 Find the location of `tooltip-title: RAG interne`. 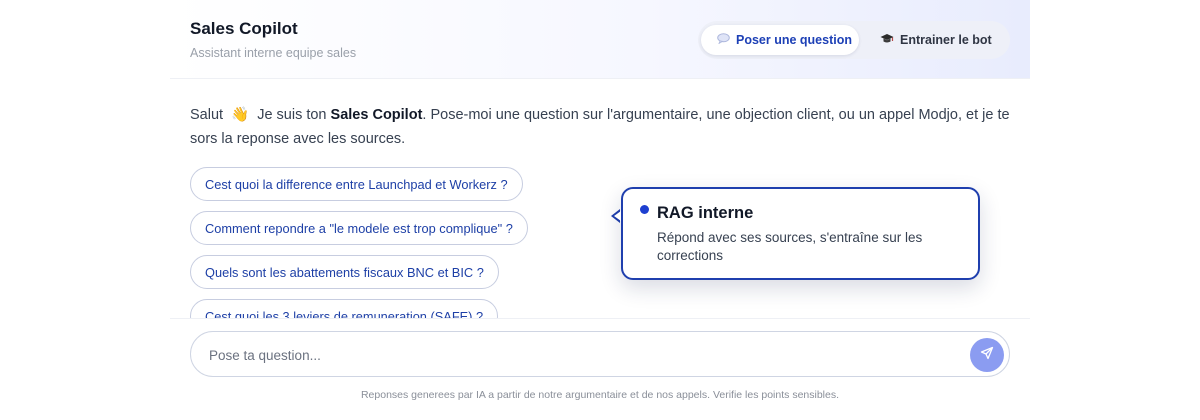

tooltip-title: RAG interne is located at coordinates (705, 213).